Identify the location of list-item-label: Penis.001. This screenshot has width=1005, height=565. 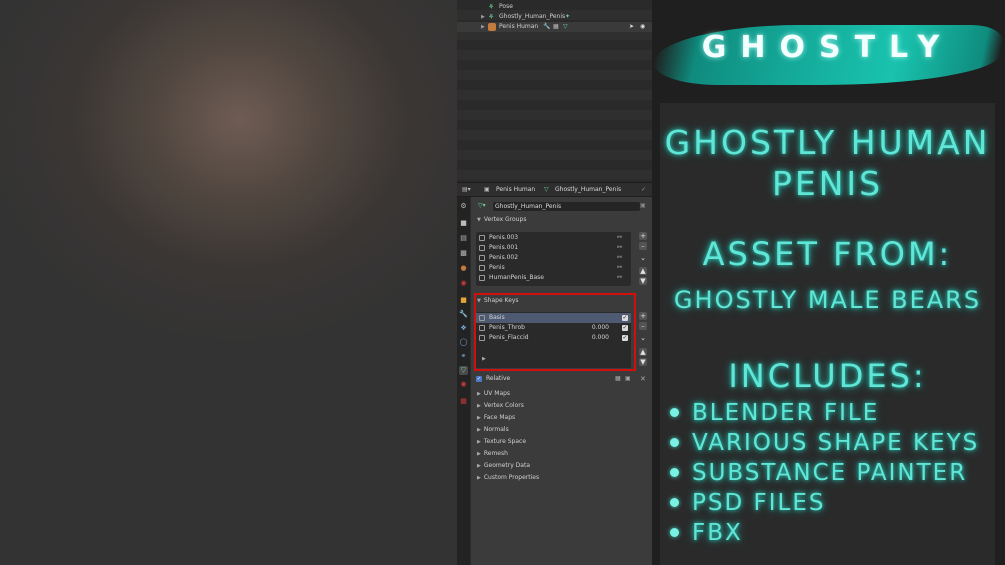
(504, 247).